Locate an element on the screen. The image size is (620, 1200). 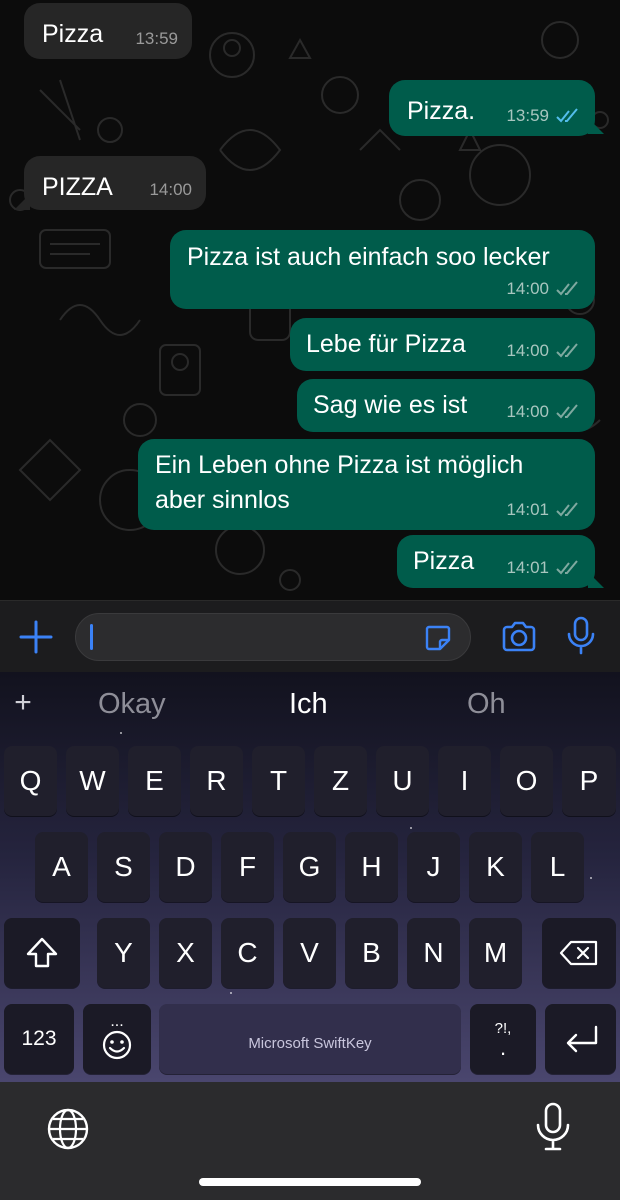
message-bubble-outgoing: Pizza. 13:59 is located at coordinates (492, 108).